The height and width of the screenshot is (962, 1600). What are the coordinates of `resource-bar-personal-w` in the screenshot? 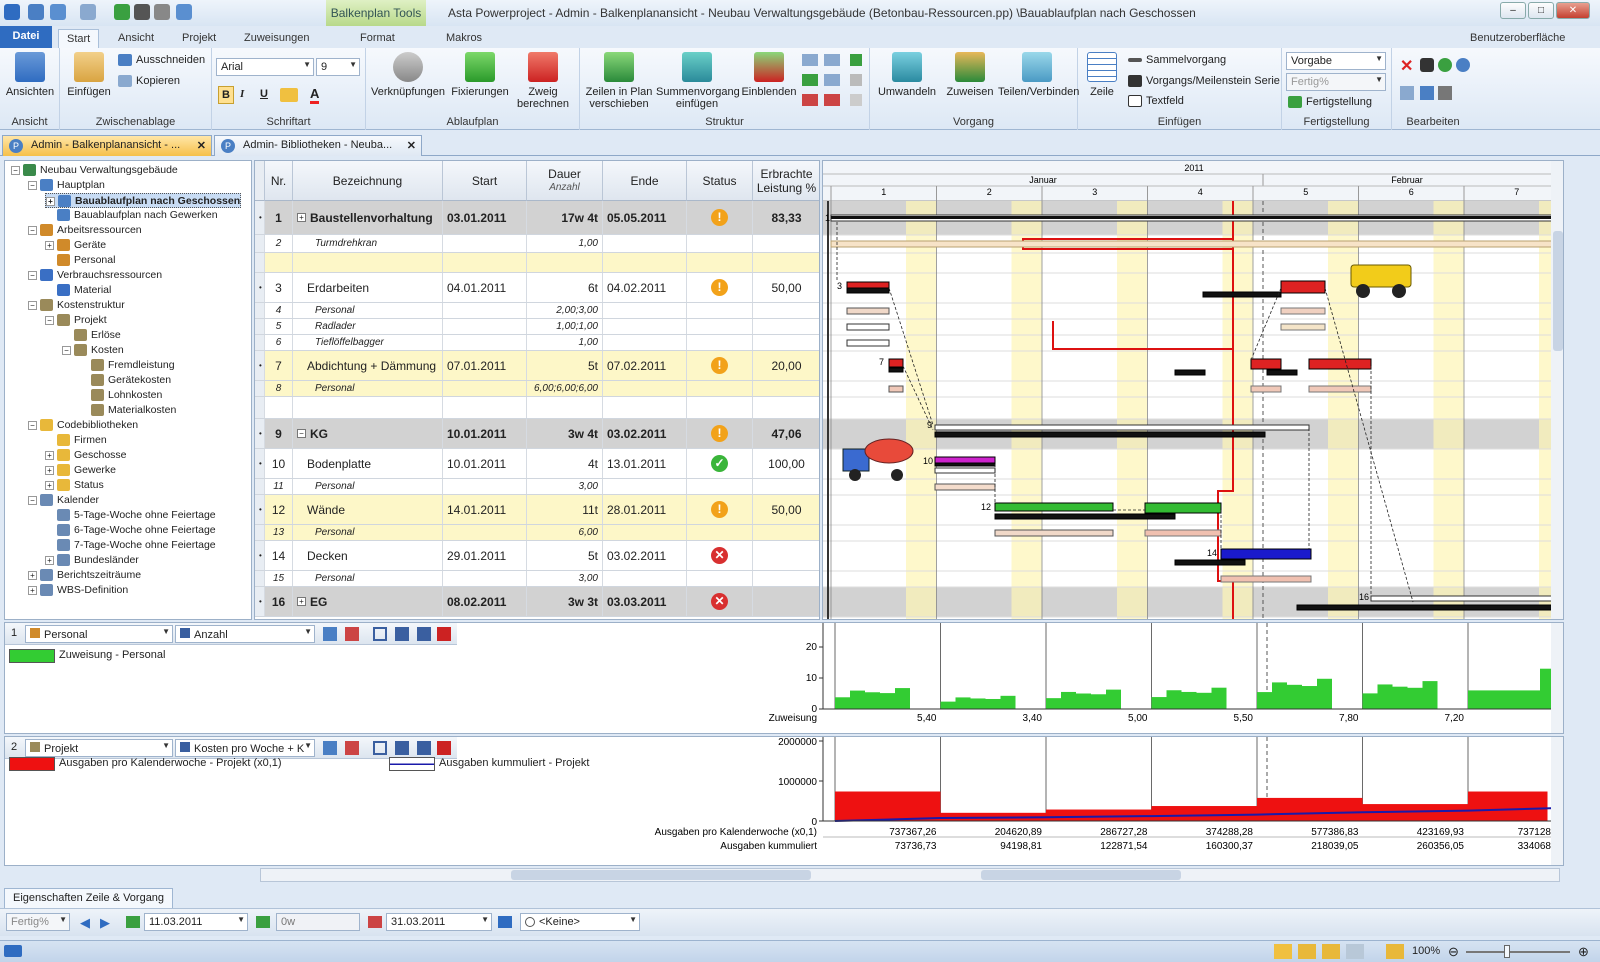 It's located at (1054, 533).